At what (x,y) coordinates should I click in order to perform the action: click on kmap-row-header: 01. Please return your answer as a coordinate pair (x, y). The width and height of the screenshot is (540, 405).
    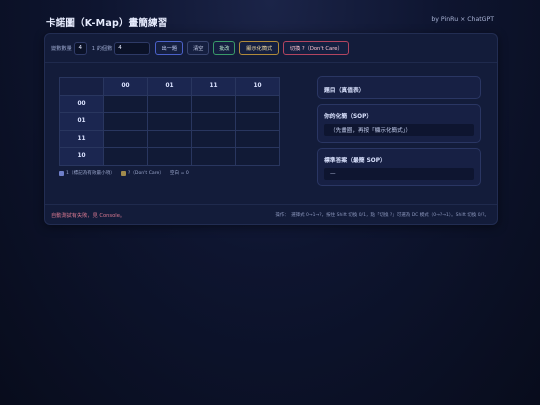
    Looking at the image, I should click on (81, 121).